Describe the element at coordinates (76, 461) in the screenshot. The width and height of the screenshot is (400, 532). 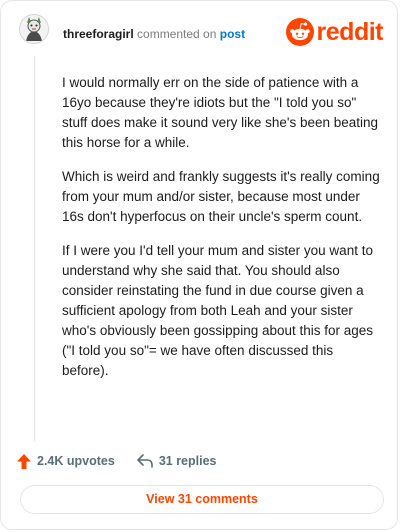
I see `upvote-count: 2.4K upvotes` at that location.